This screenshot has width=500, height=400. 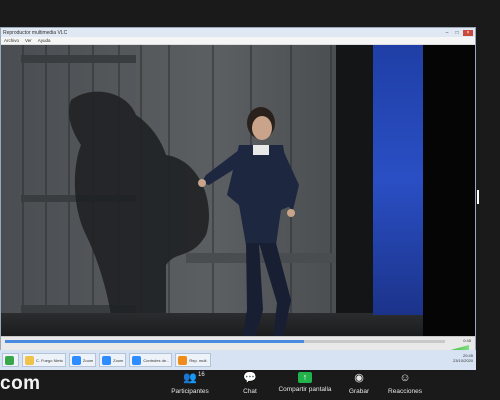 I want to click on chat-button: 💬 Chat, so click(x=250, y=383).